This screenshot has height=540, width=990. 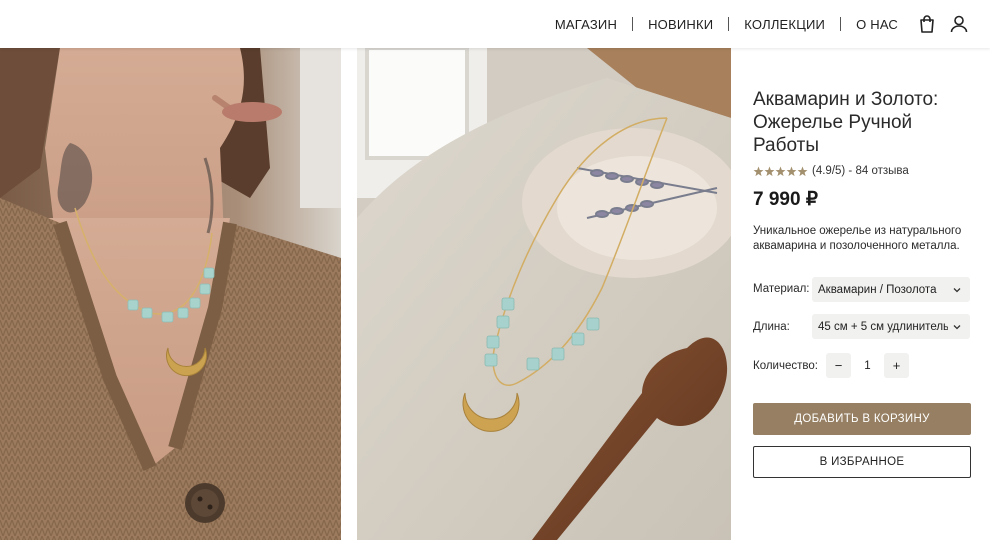 What do you see at coordinates (680, 24) in the screenshot?
I see `nav-item-new: НОВИНКИ` at bounding box center [680, 24].